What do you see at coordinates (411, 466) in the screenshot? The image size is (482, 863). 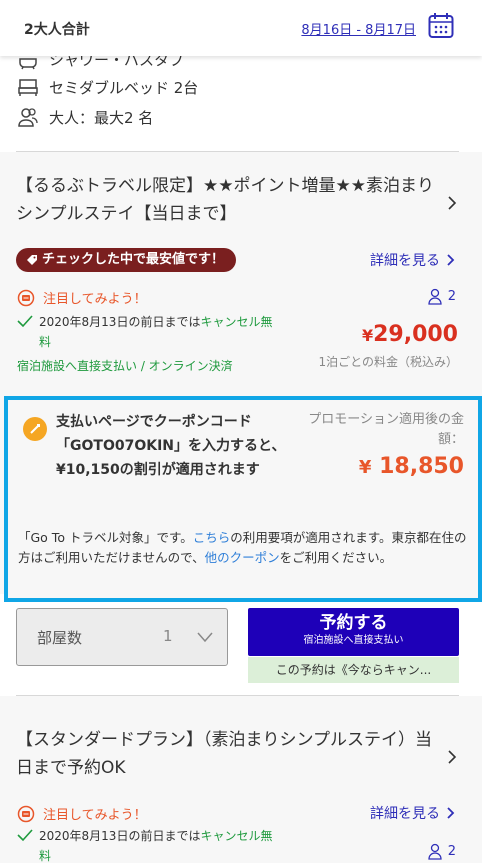 I see `promo-price: ¥ 18,850` at bounding box center [411, 466].